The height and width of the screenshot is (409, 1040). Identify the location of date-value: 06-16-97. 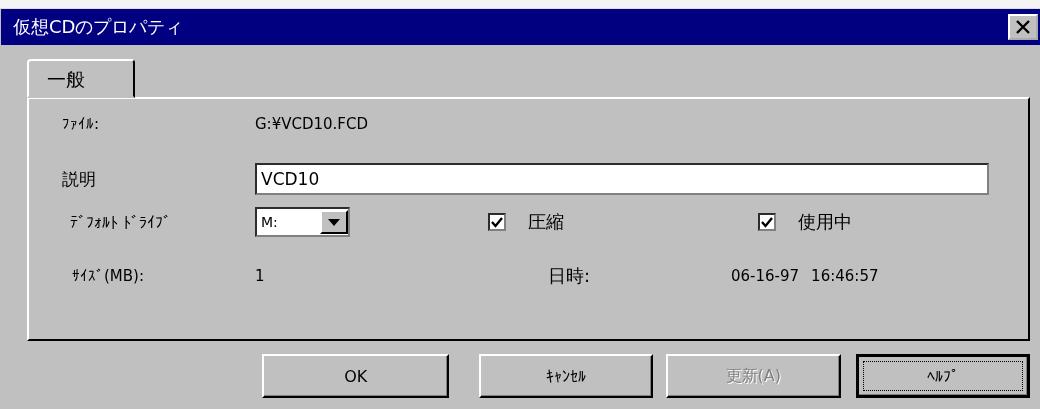
(765, 276).